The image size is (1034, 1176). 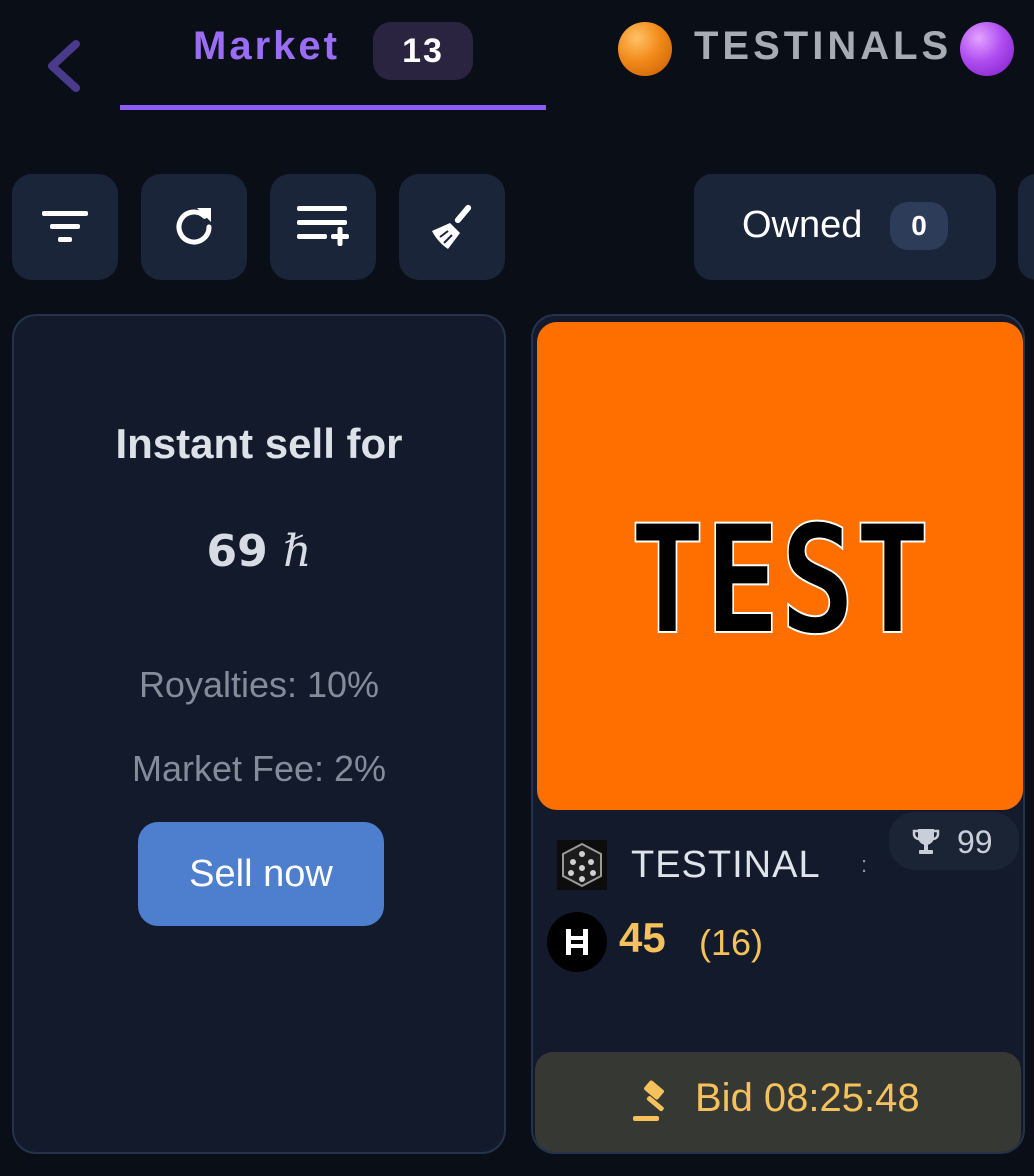 I want to click on refresh-button, so click(x=194, y=227).